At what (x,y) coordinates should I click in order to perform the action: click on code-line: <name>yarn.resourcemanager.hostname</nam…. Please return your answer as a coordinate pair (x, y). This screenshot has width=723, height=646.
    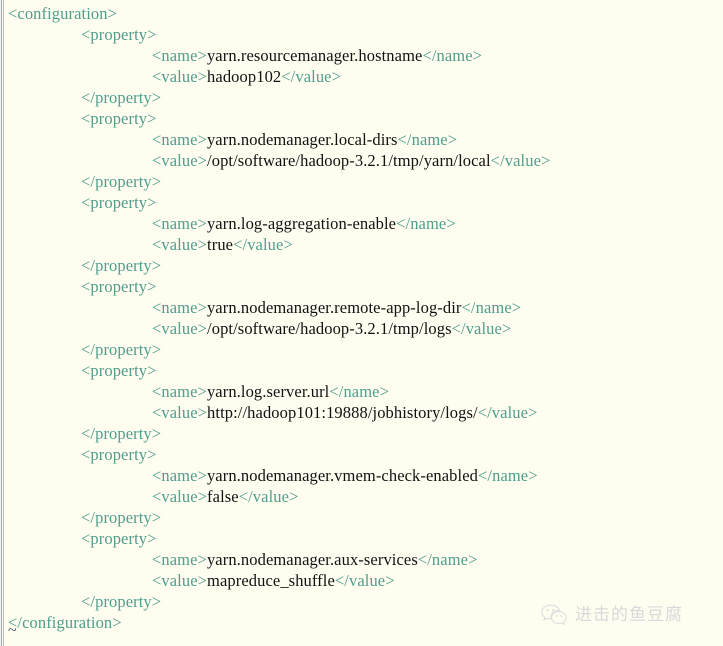
    Looking at the image, I should click on (361, 55).